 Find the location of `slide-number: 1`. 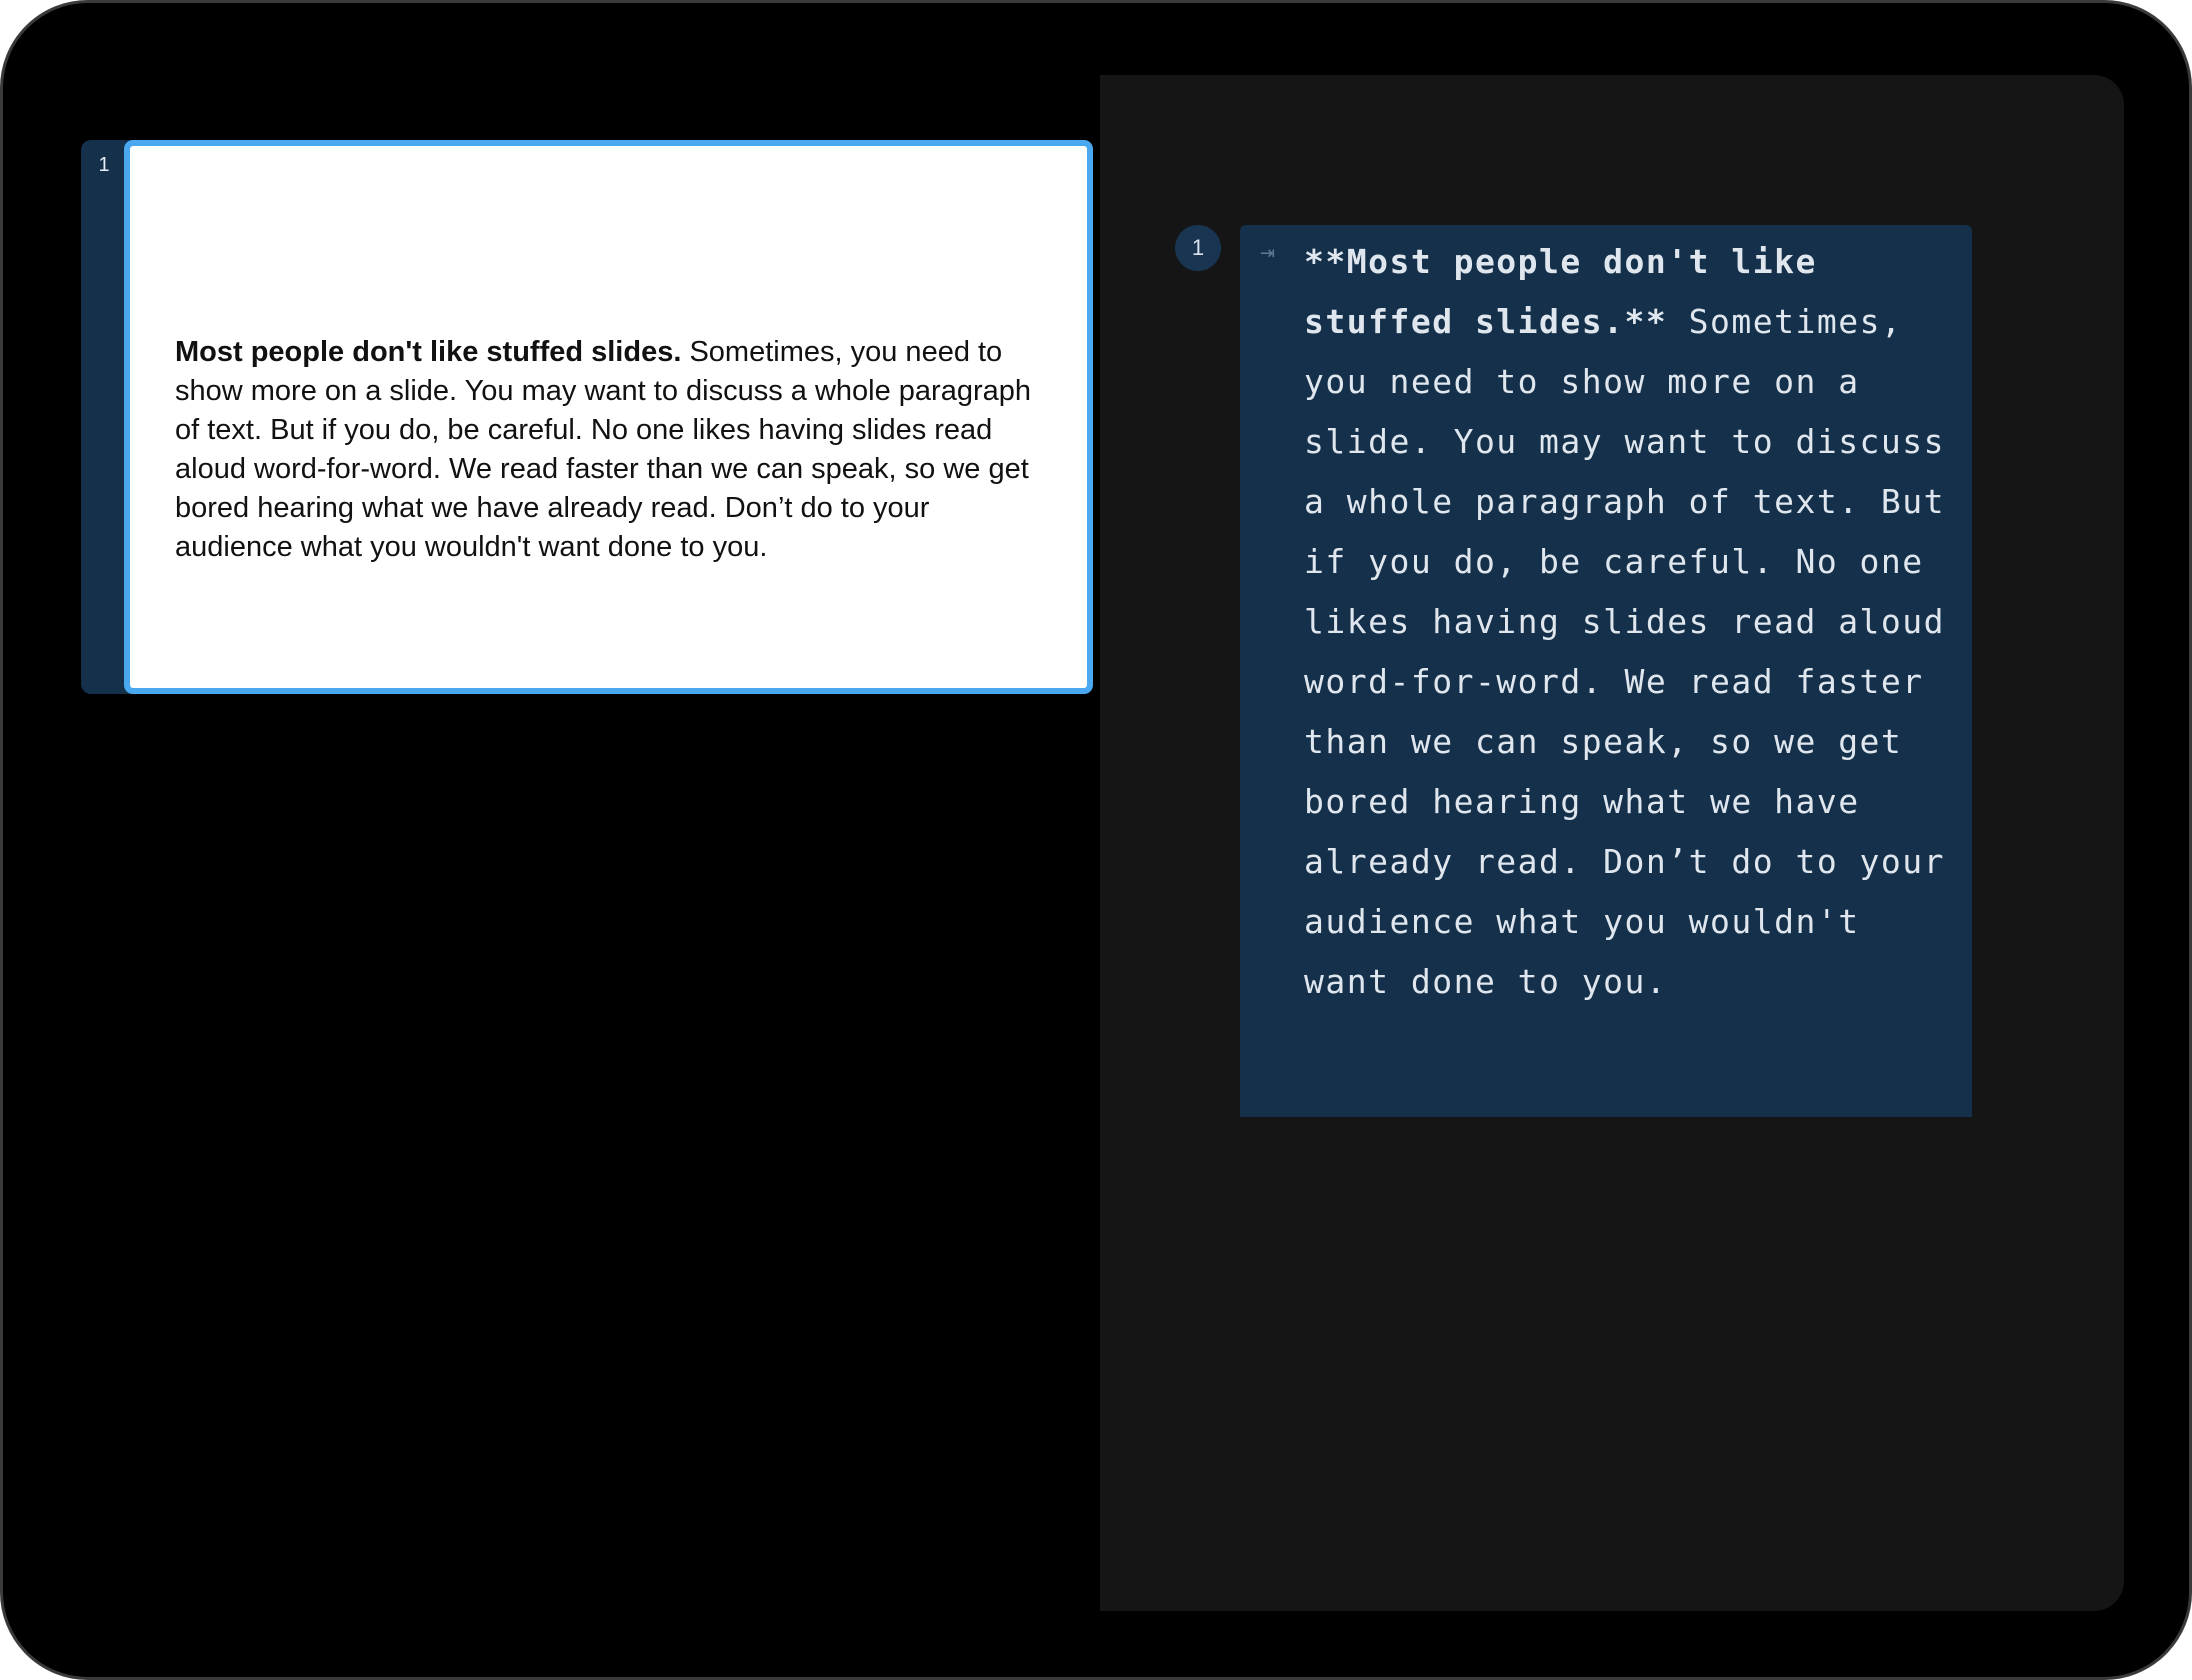

slide-number: 1 is located at coordinates (104, 165).